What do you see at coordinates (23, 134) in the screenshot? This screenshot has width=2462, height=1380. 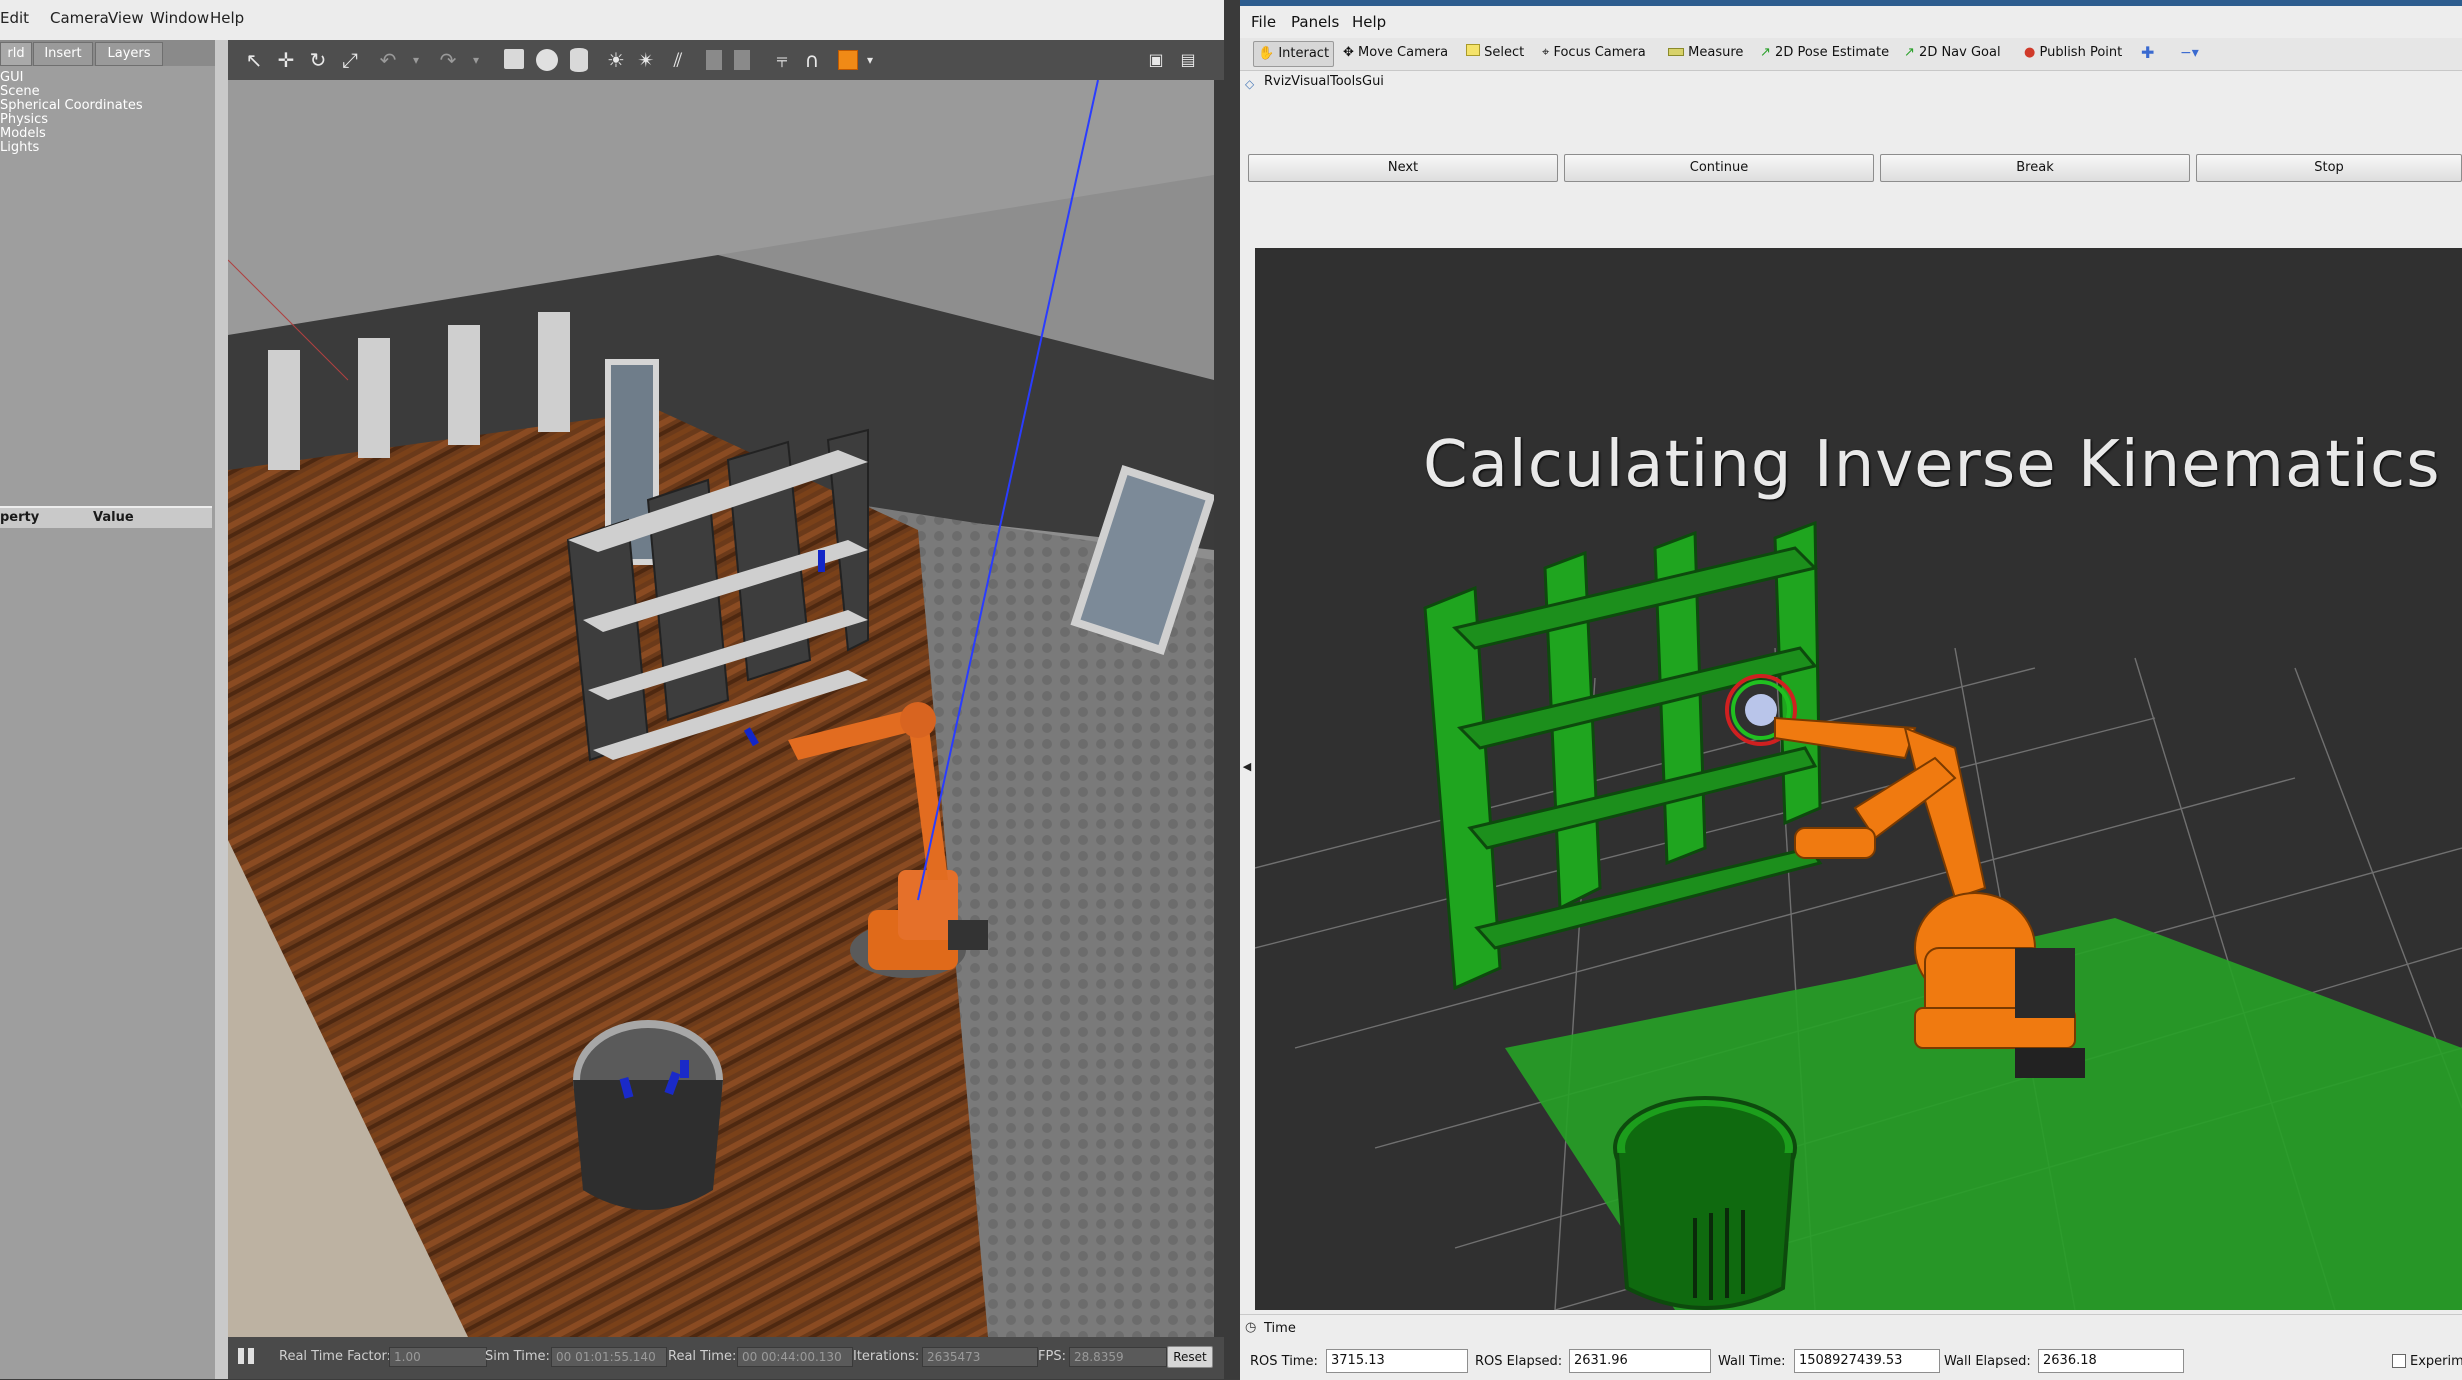 I see `tree-item-models: Models` at bounding box center [23, 134].